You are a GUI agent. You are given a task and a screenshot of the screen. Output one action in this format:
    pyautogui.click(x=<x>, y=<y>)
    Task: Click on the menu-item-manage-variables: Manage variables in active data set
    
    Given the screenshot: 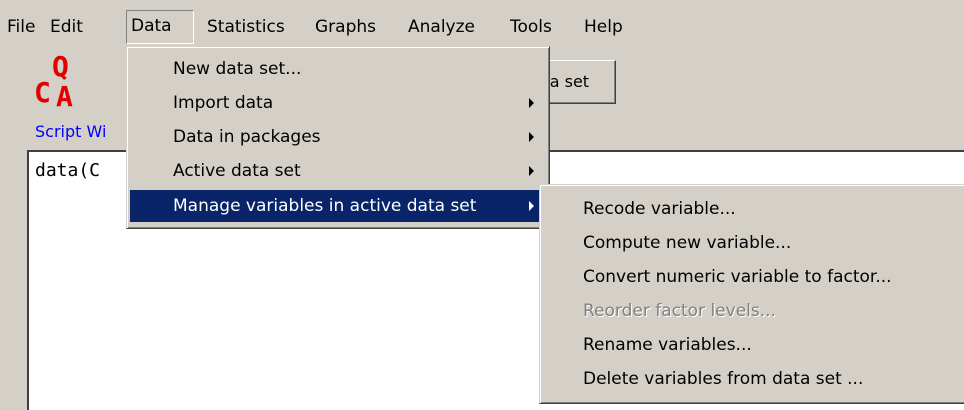 What is the action you would take?
    pyautogui.click(x=338, y=206)
    